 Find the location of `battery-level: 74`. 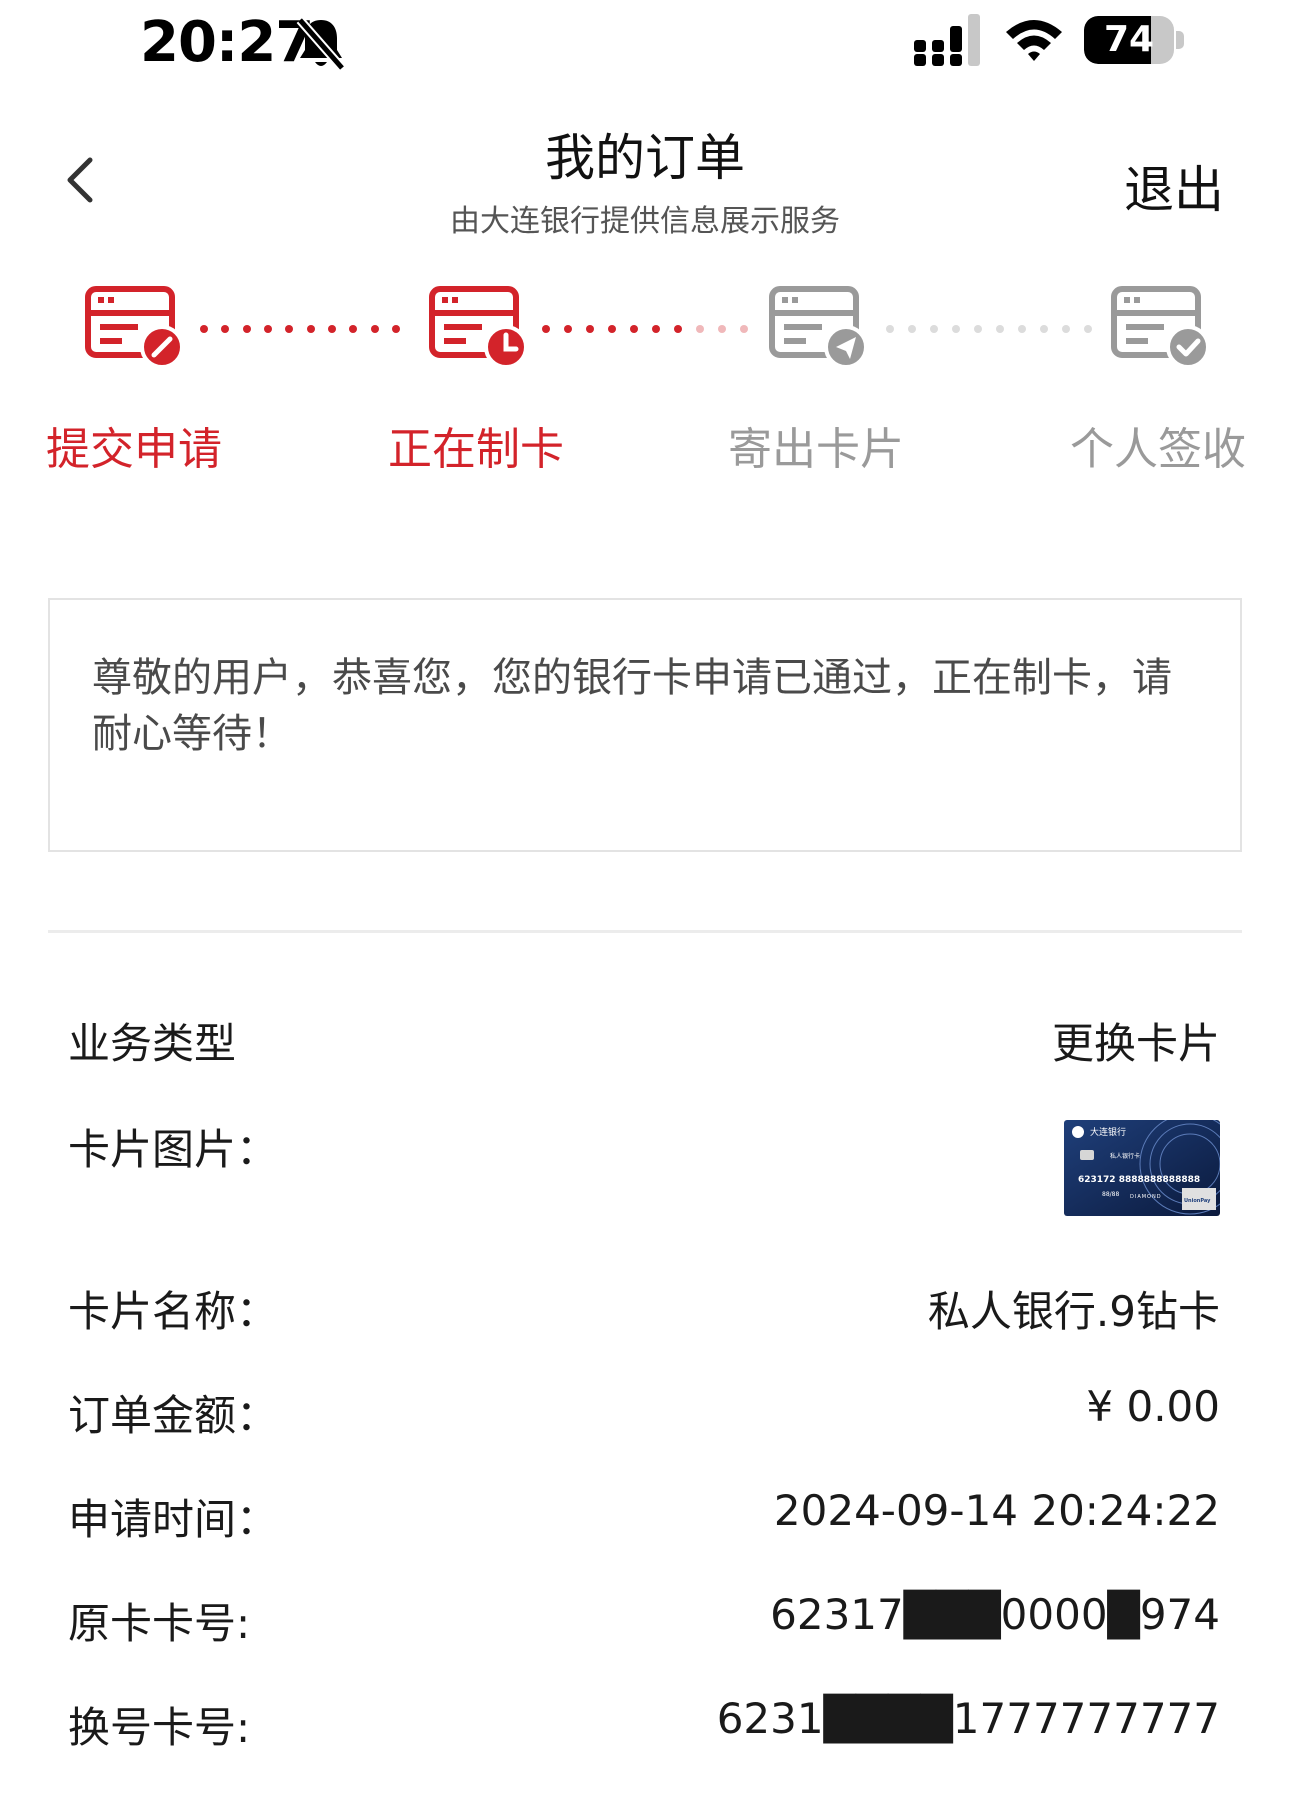

battery-level: 74 is located at coordinates (1129, 39).